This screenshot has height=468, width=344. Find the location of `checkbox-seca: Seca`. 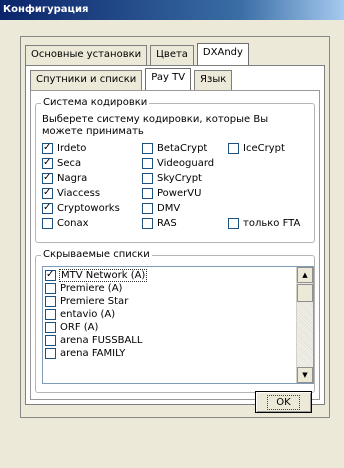

checkbox-seca: Seca is located at coordinates (61, 163).